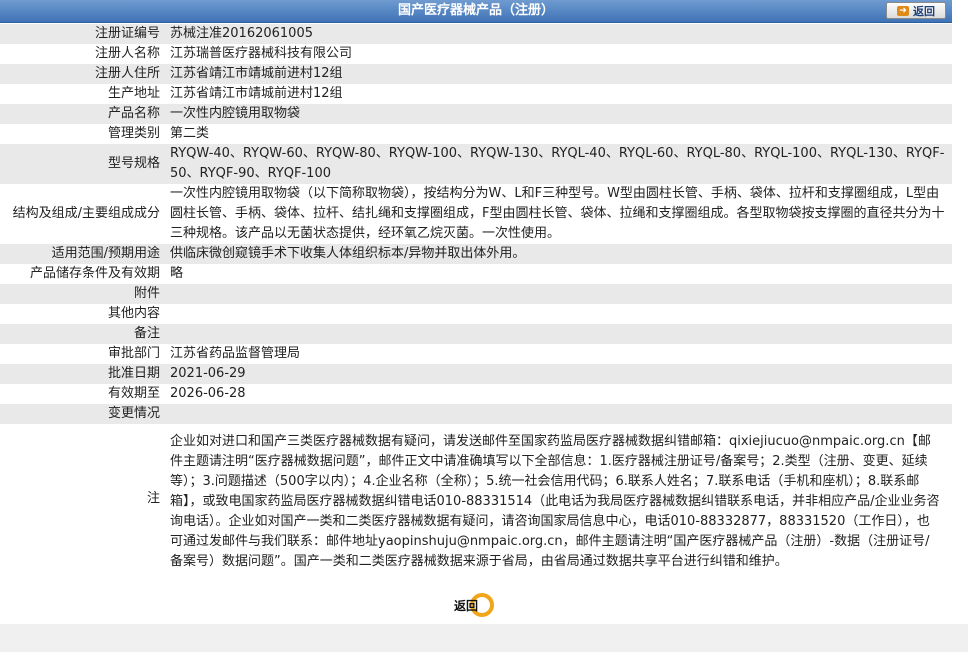 This screenshot has width=968, height=652. Describe the element at coordinates (924, 11) in the screenshot. I see `back-button-label: 返回` at that location.